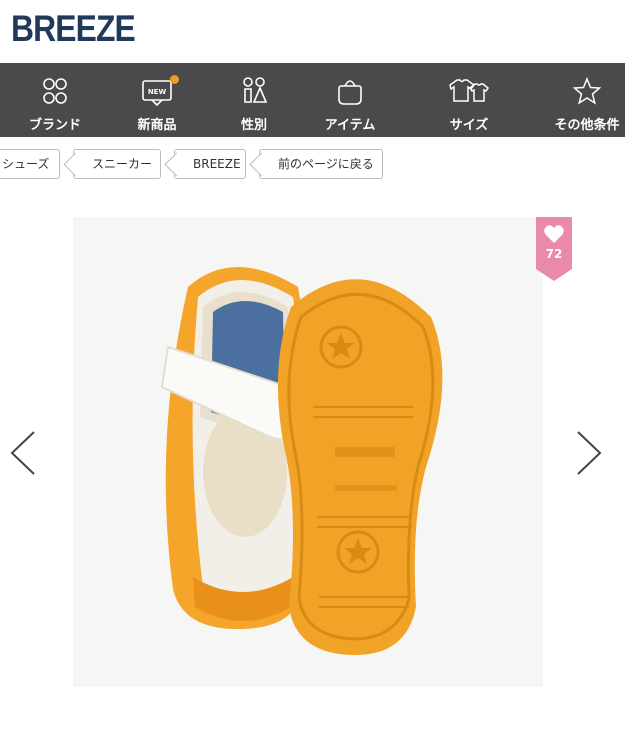 The width and height of the screenshot is (625, 736). I want to click on breadcrumb: シューズ スニーカー BREEZE 前のページに戻る, so click(312, 164).